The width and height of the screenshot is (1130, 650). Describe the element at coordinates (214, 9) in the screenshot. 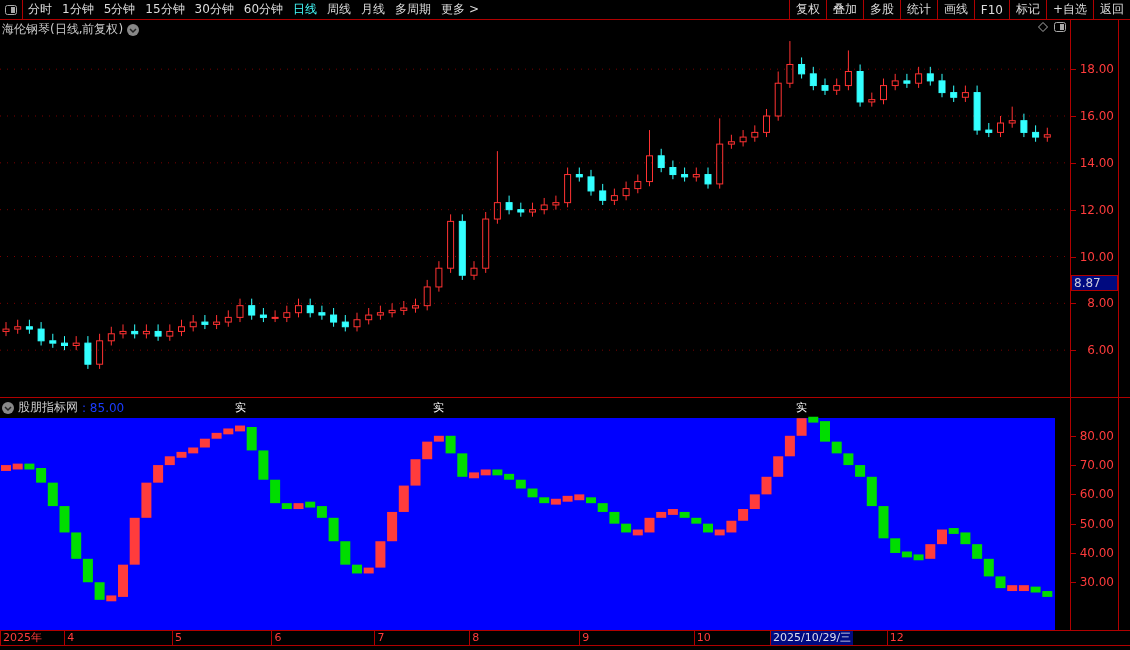

I see `period-tab: 30分钟` at that location.